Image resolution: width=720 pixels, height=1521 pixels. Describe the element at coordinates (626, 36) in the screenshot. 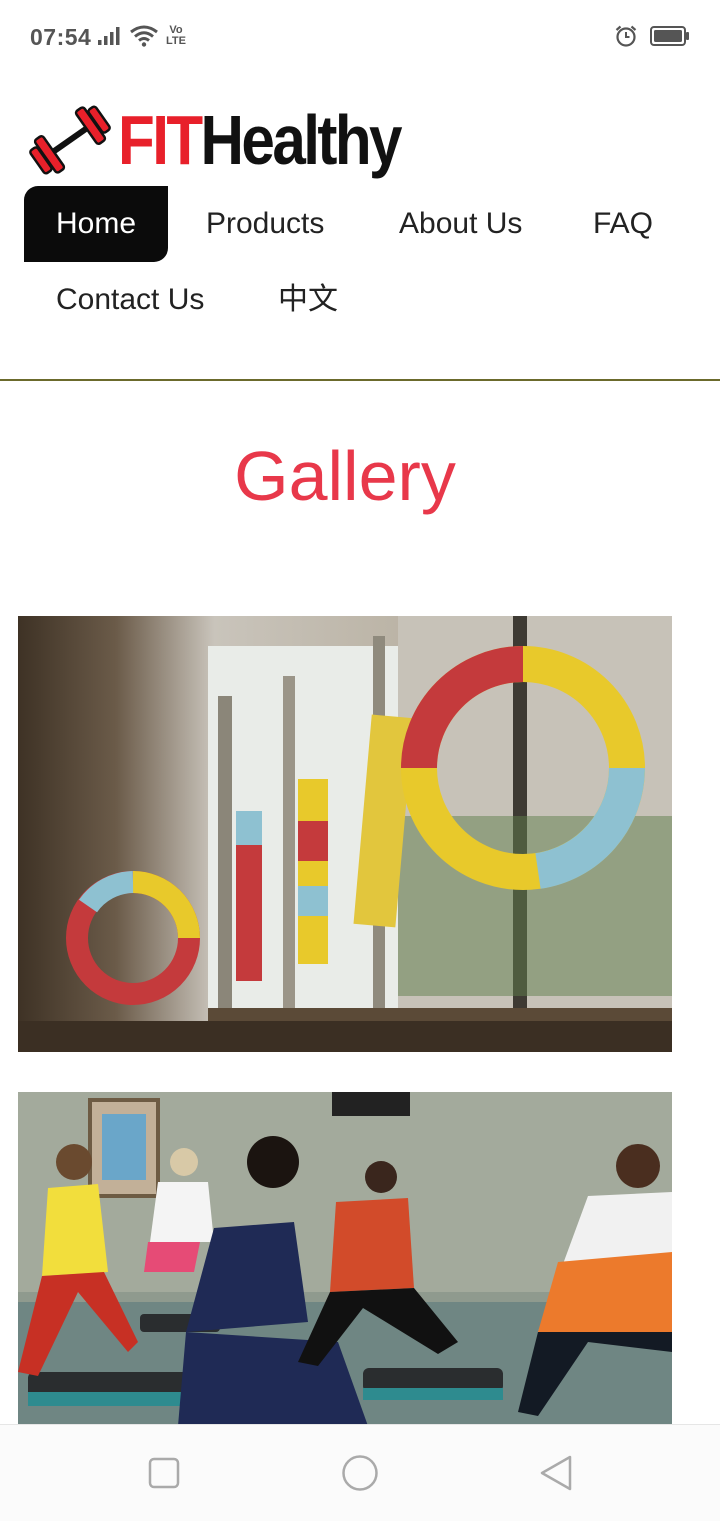

I see `alarm-icon` at that location.